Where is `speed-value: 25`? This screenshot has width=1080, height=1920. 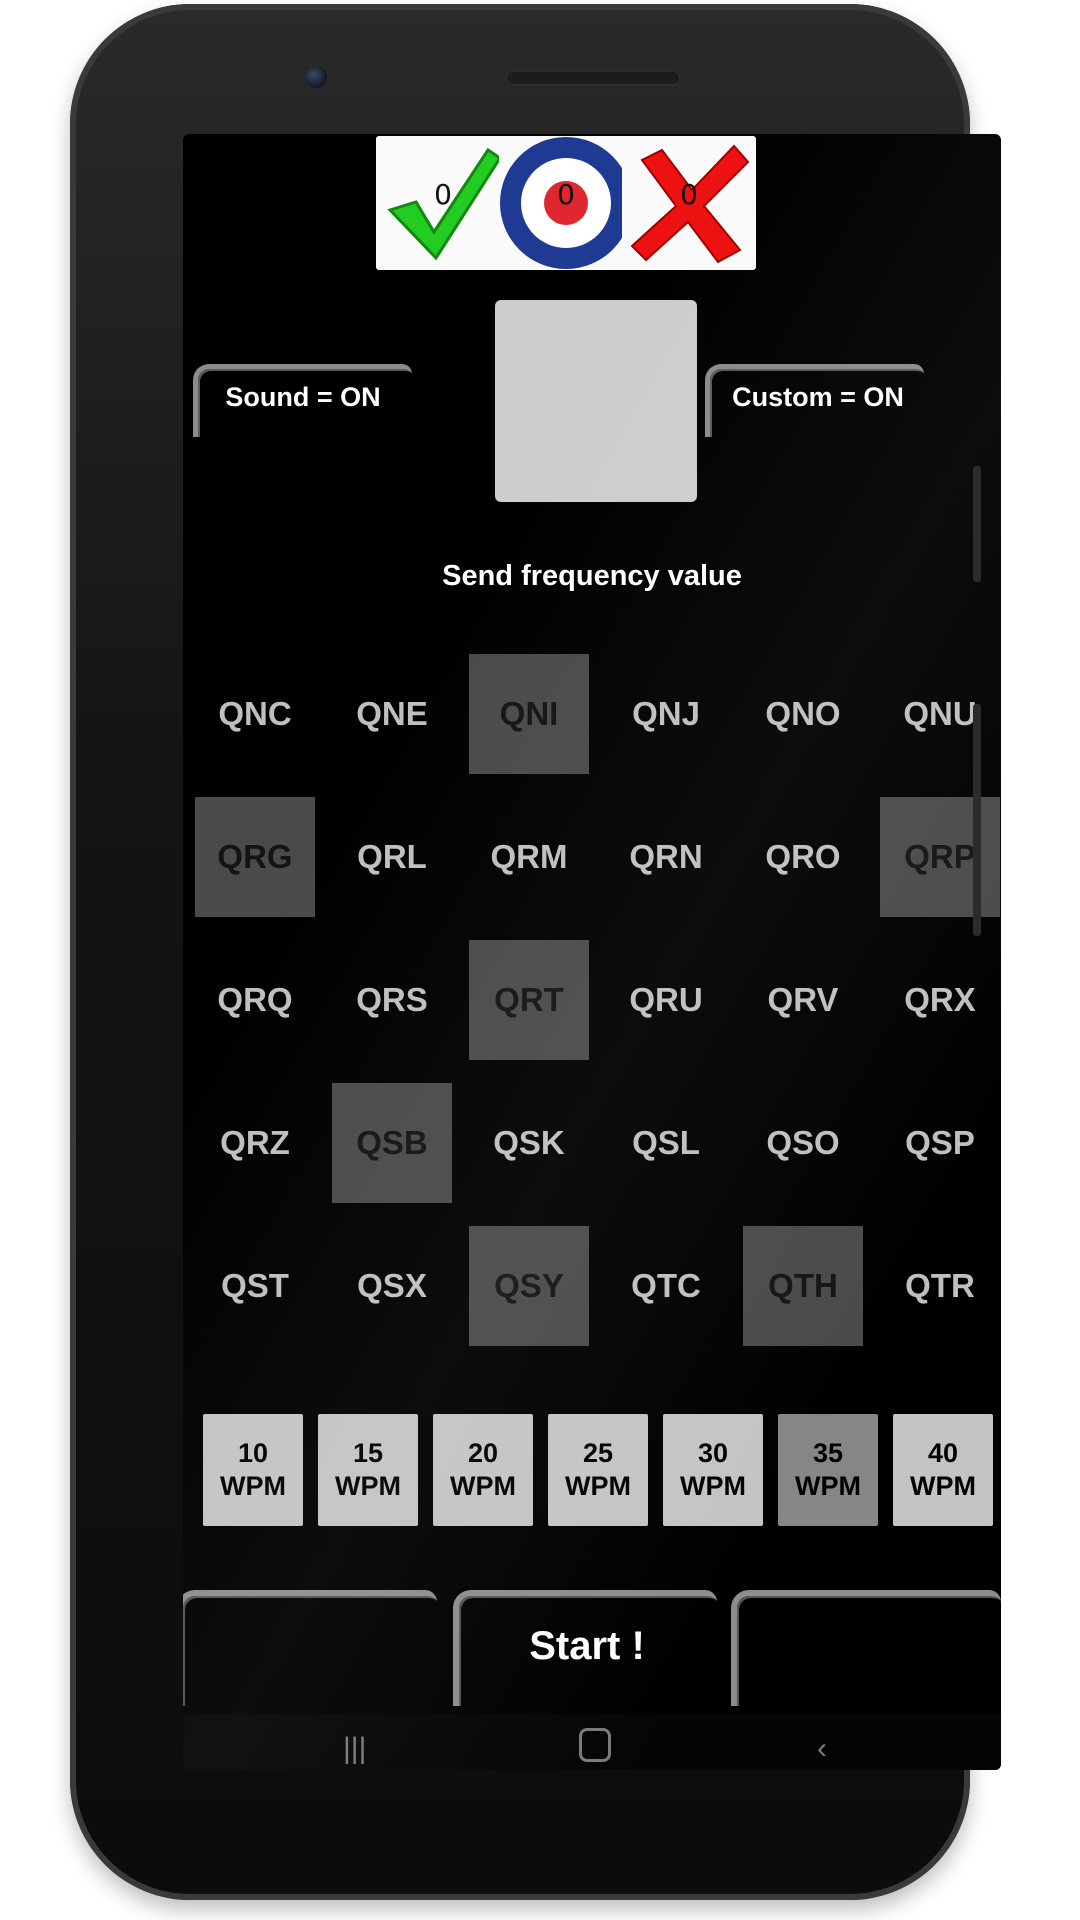 speed-value: 25 is located at coordinates (598, 1453).